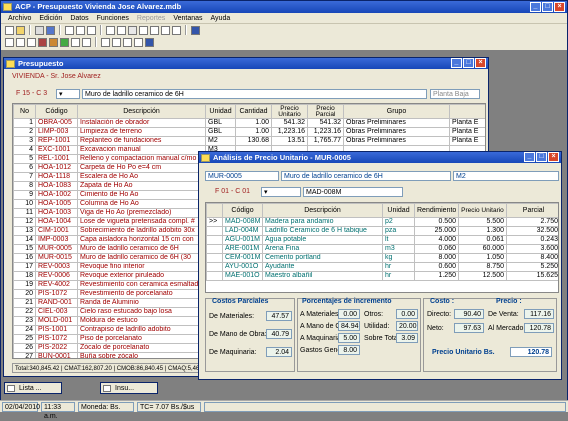  What do you see at coordinates (532, 249) in the screenshot?
I see `row-partial: 3.600` at bounding box center [532, 249].